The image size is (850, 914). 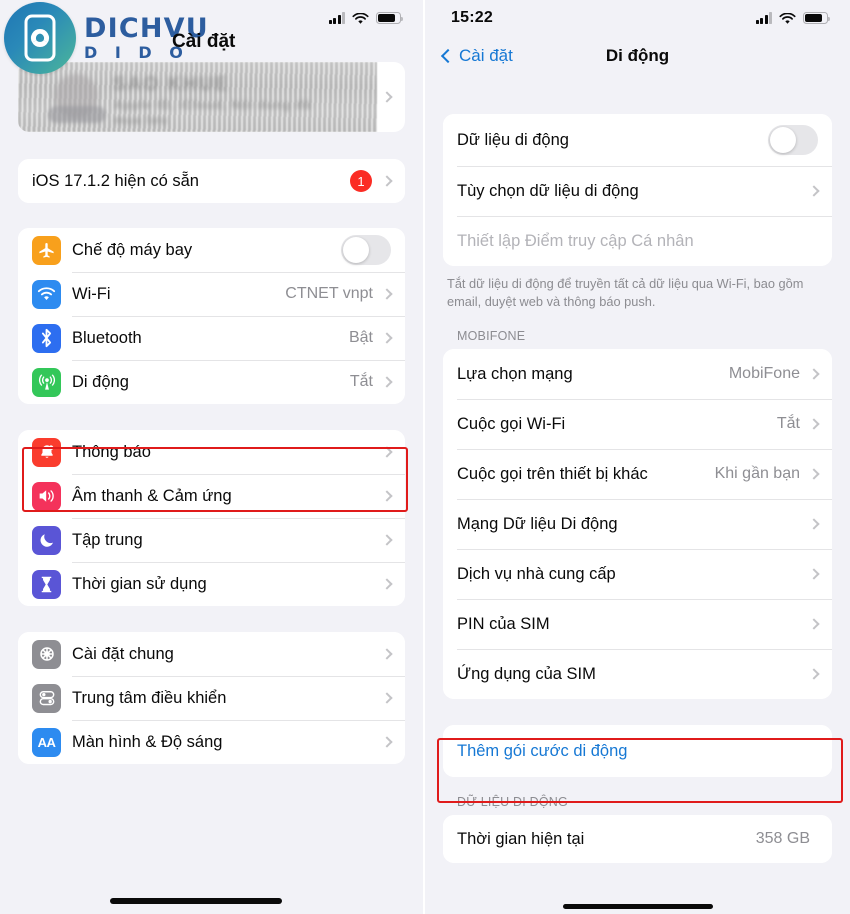 I want to click on aa-display-icon: AA, so click(x=46, y=742).